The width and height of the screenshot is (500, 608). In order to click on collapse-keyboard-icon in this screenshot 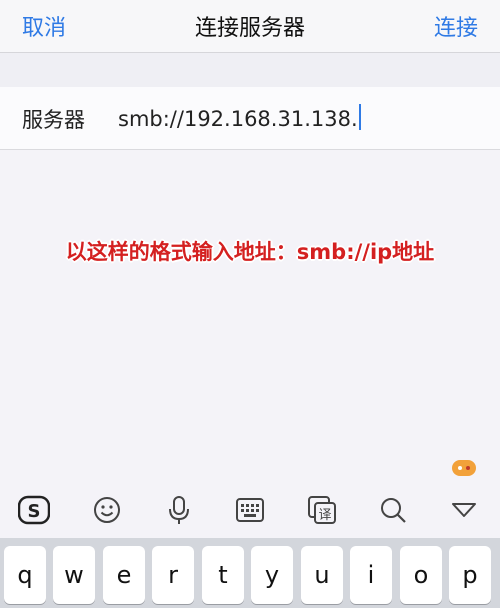, I will do `click(464, 510)`.